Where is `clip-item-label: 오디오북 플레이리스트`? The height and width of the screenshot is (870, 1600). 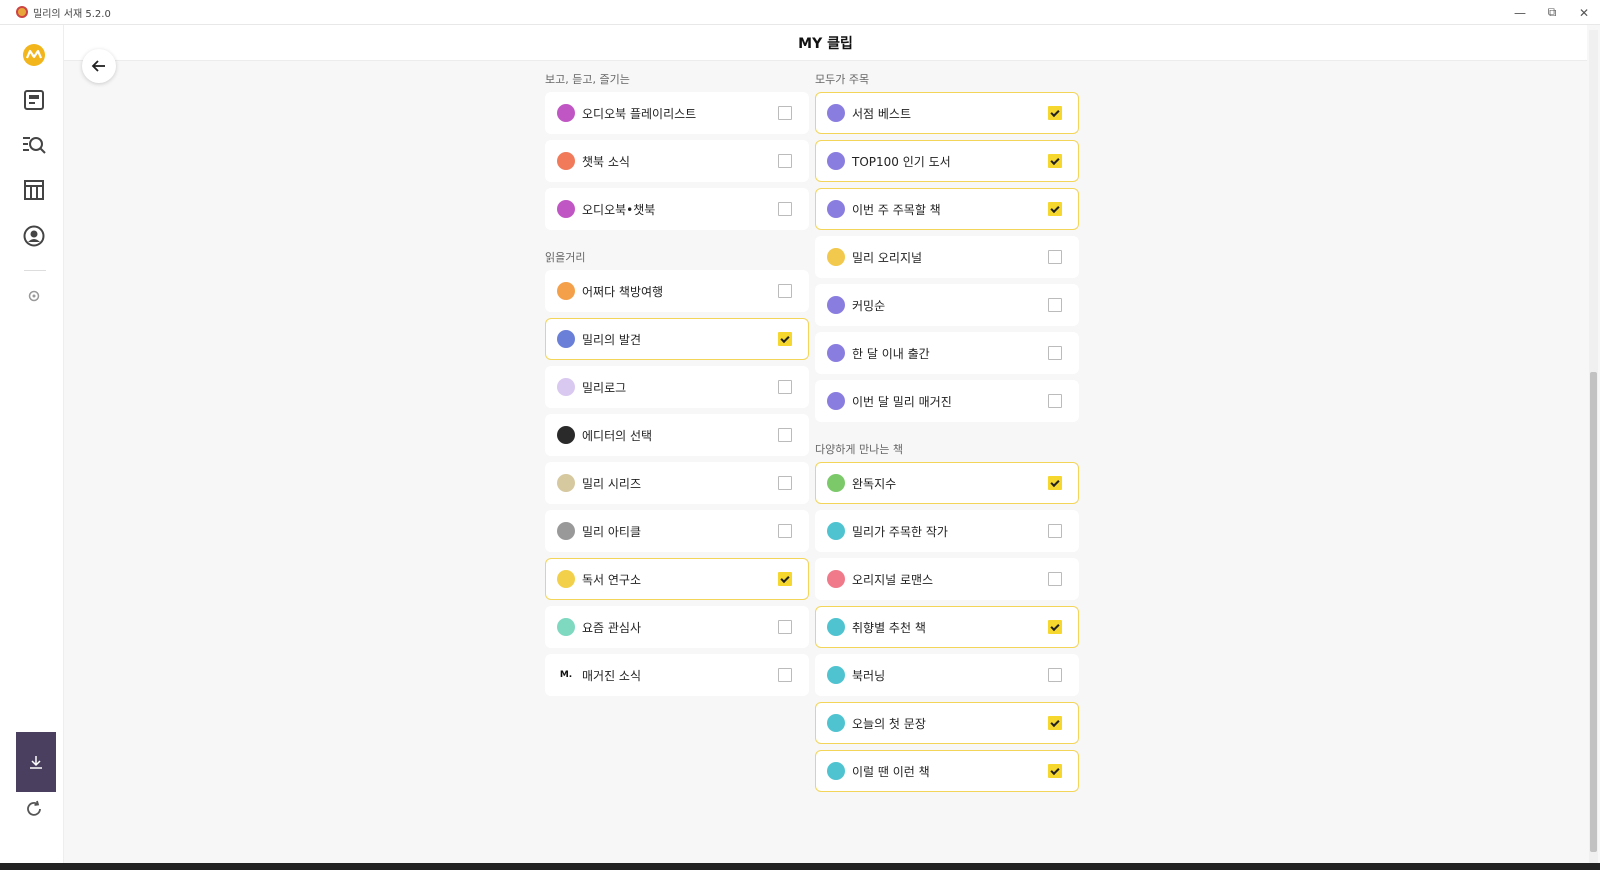 clip-item-label: 오디오북 플레이리스트 is located at coordinates (639, 113).